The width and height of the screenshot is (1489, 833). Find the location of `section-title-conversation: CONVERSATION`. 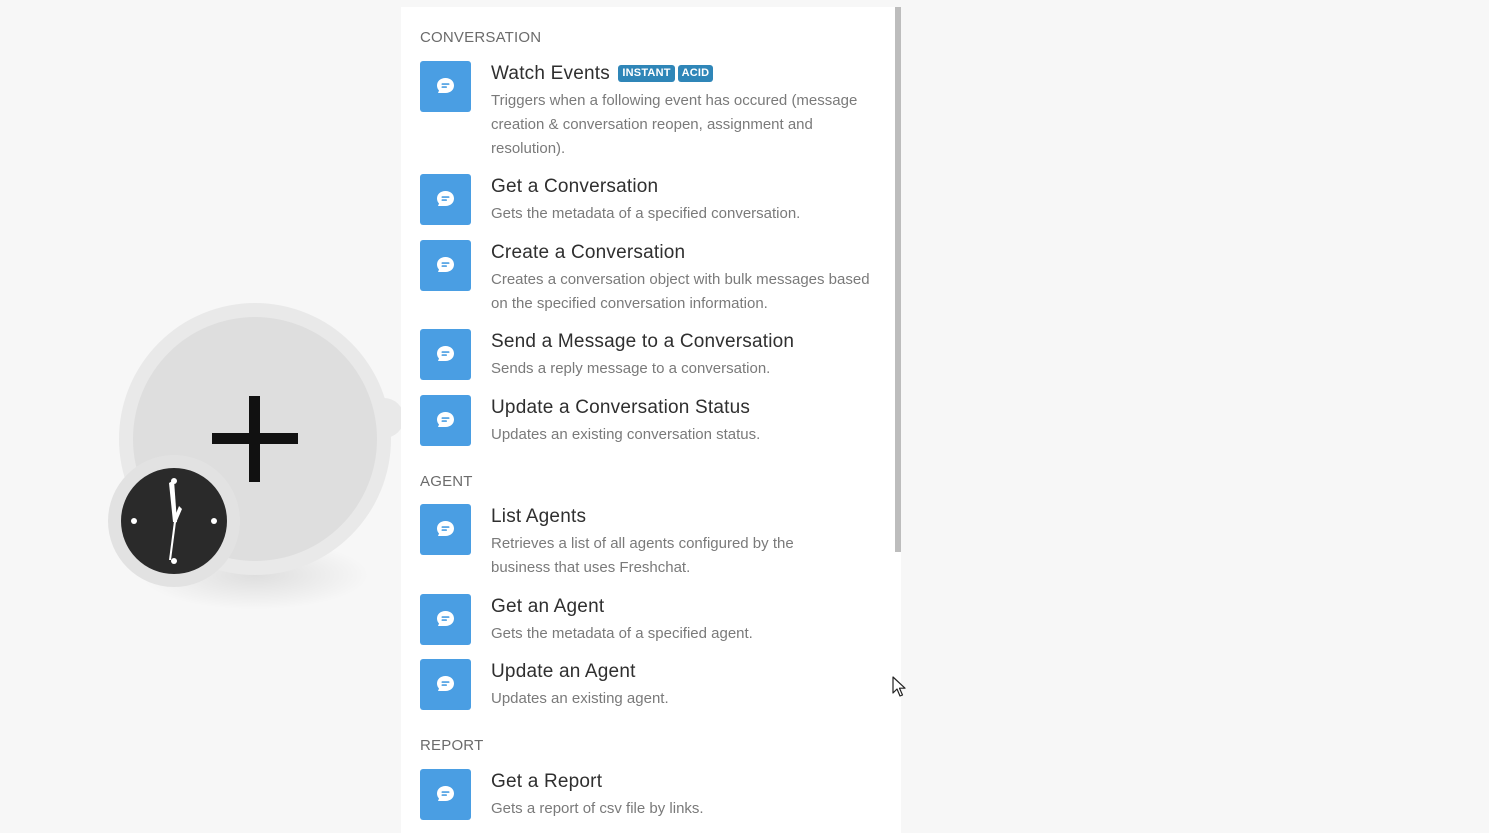

section-title-conversation: CONVERSATION is located at coordinates (481, 37).